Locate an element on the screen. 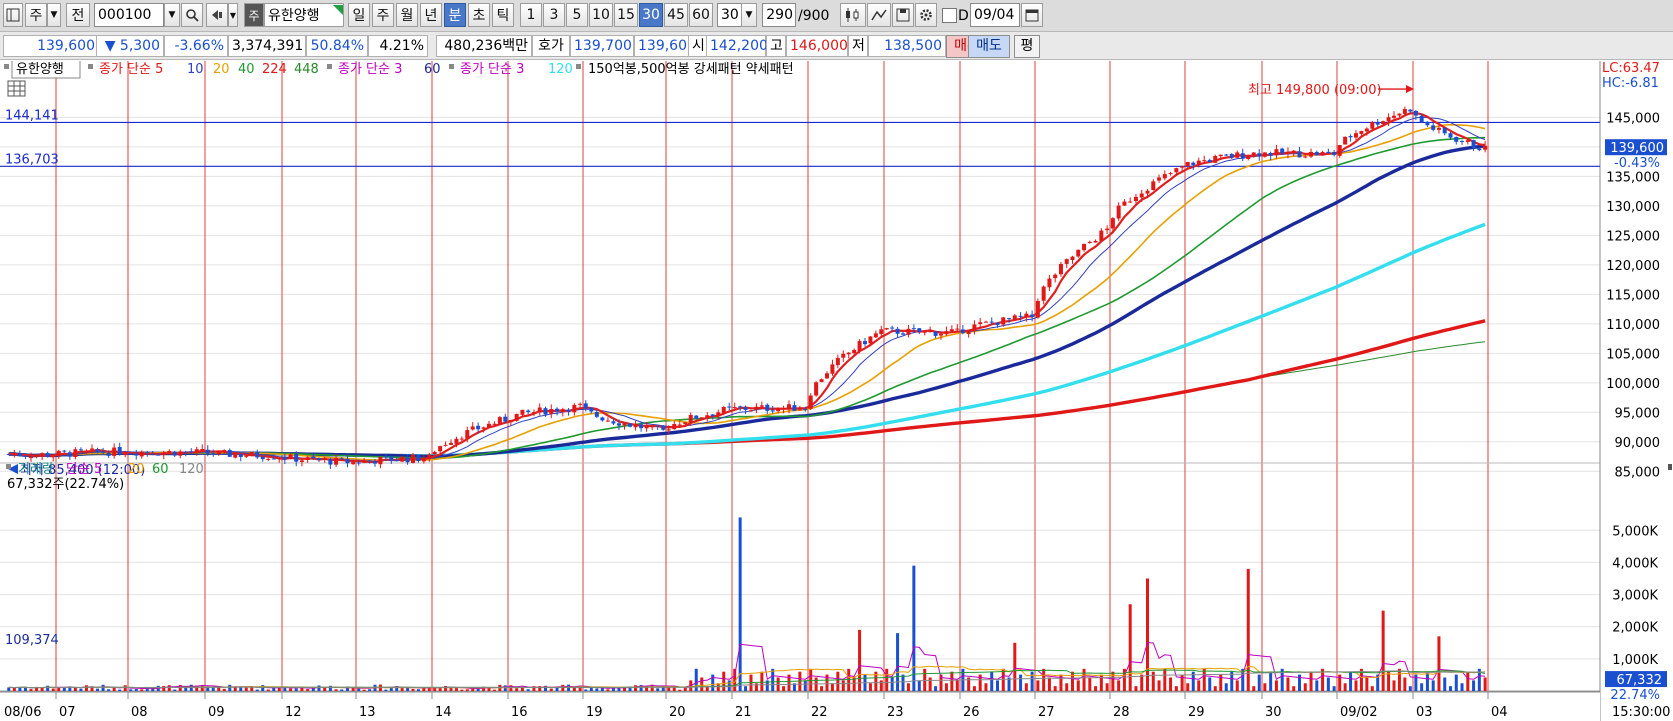 Image resolution: width=1673 pixels, height=721 pixels. interval-10-button: 10 is located at coordinates (601, 15).